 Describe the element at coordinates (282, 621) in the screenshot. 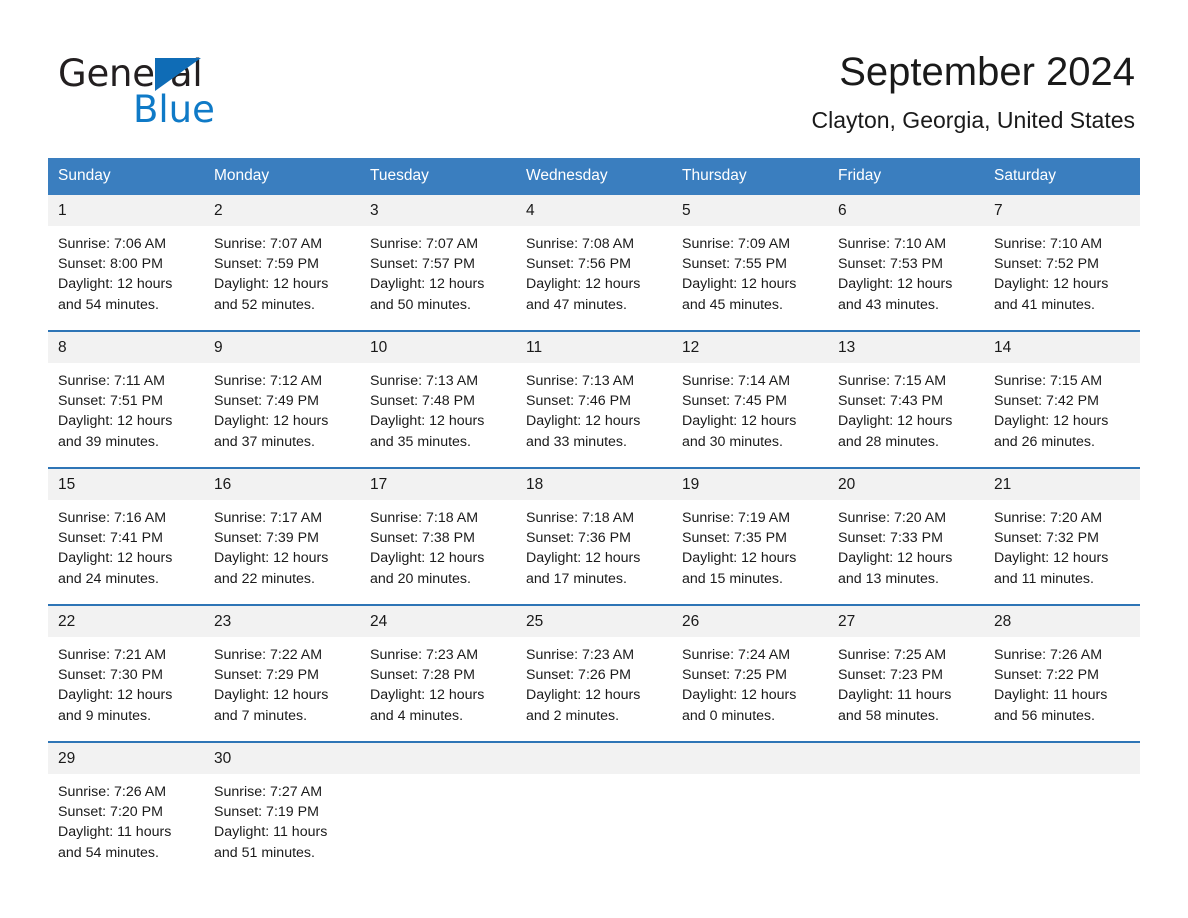

I see `day-number: 23` at that location.